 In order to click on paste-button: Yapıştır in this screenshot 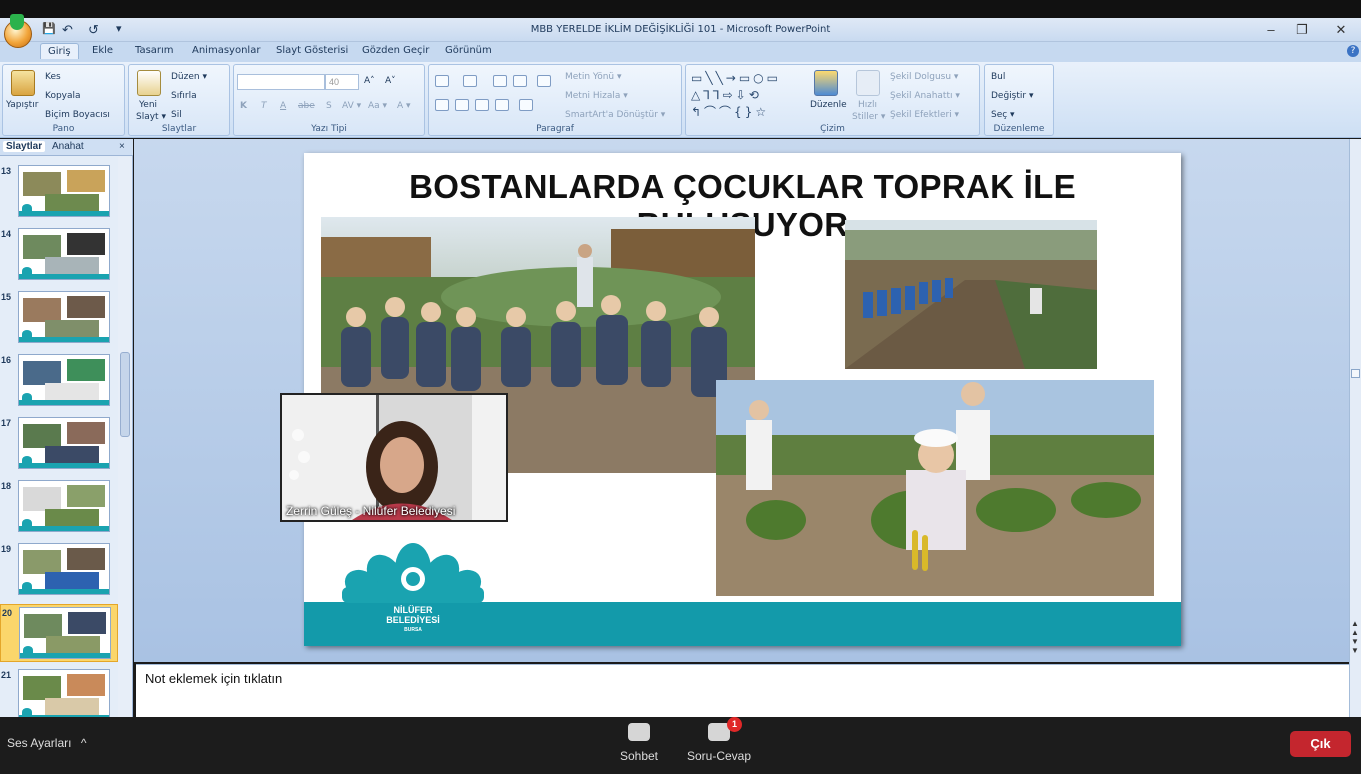, I will do `click(22, 105)`.